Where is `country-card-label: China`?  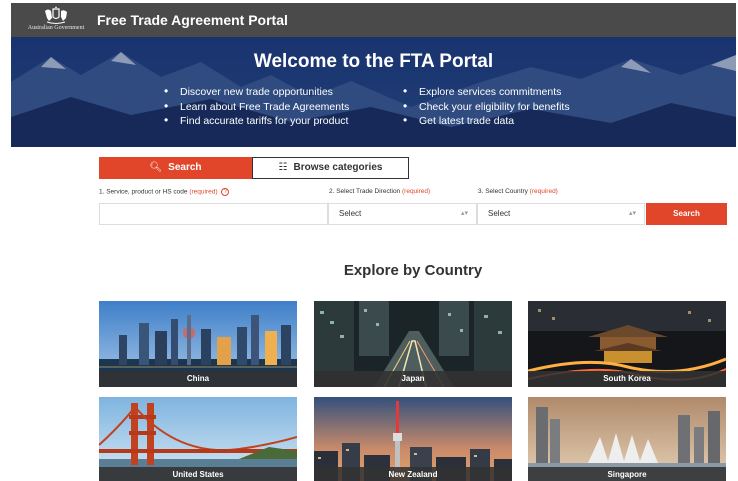
country-card-label: China is located at coordinates (198, 379).